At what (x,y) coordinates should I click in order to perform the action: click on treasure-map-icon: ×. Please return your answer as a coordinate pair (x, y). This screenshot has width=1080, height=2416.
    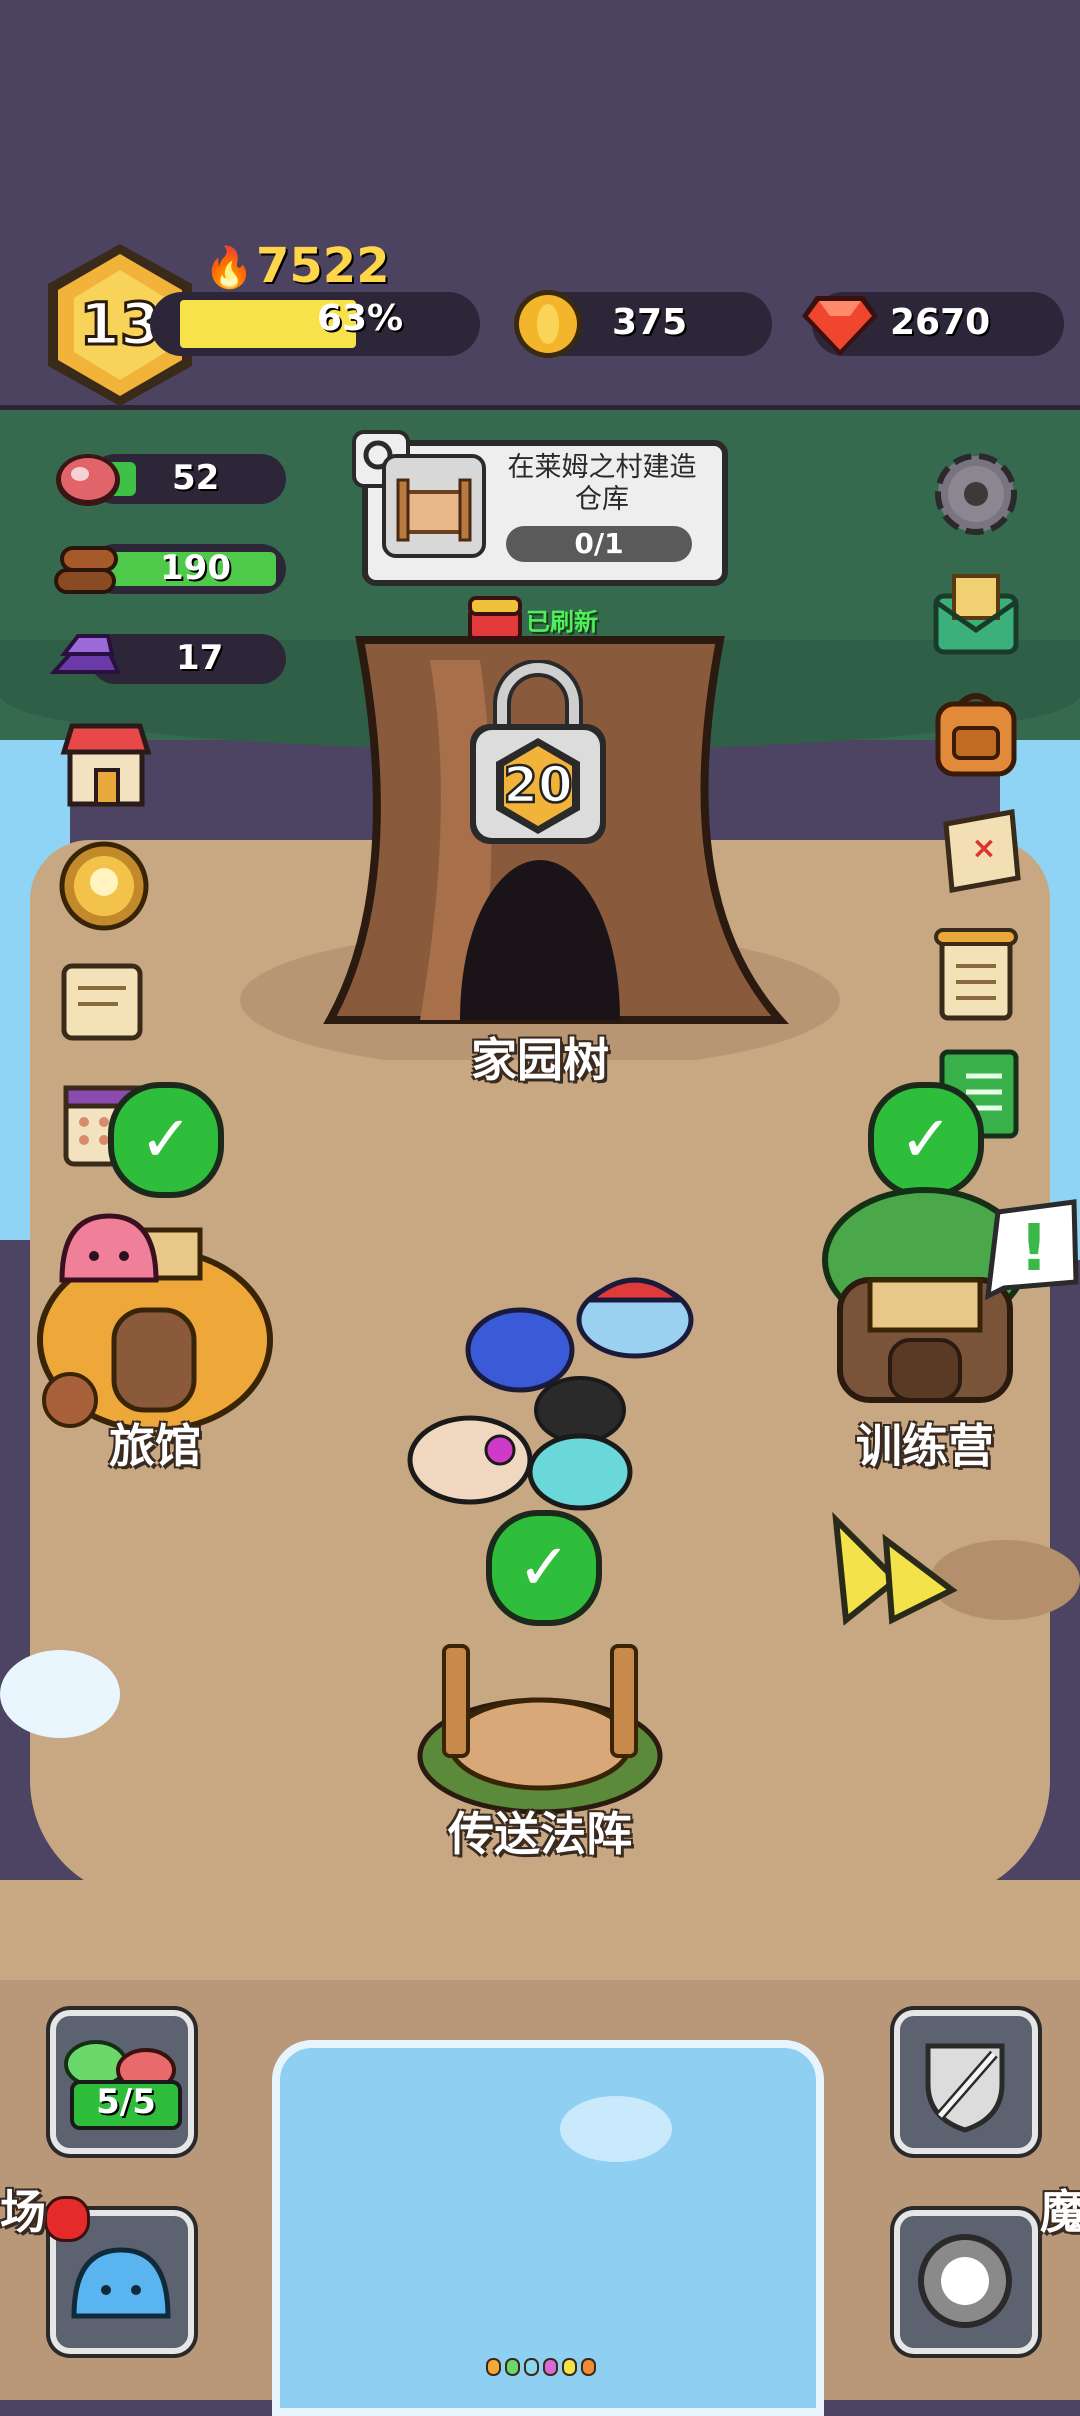
    Looking at the image, I should click on (980, 854).